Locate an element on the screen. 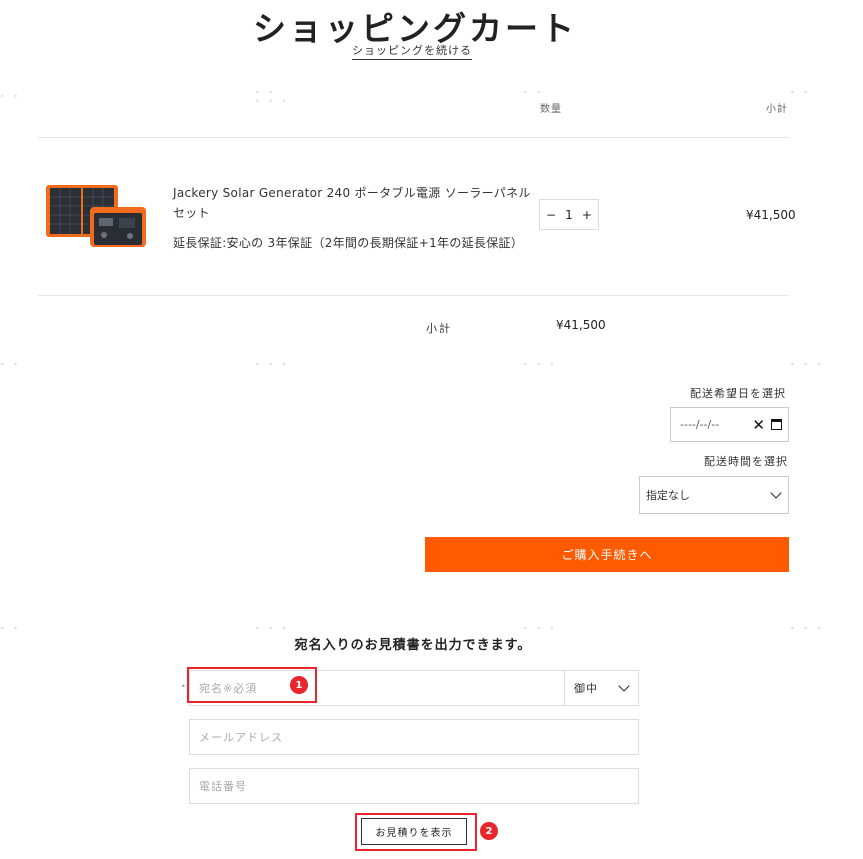  delivery-date-input: ----/--/-- ✕ is located at coordinates (729, 424).